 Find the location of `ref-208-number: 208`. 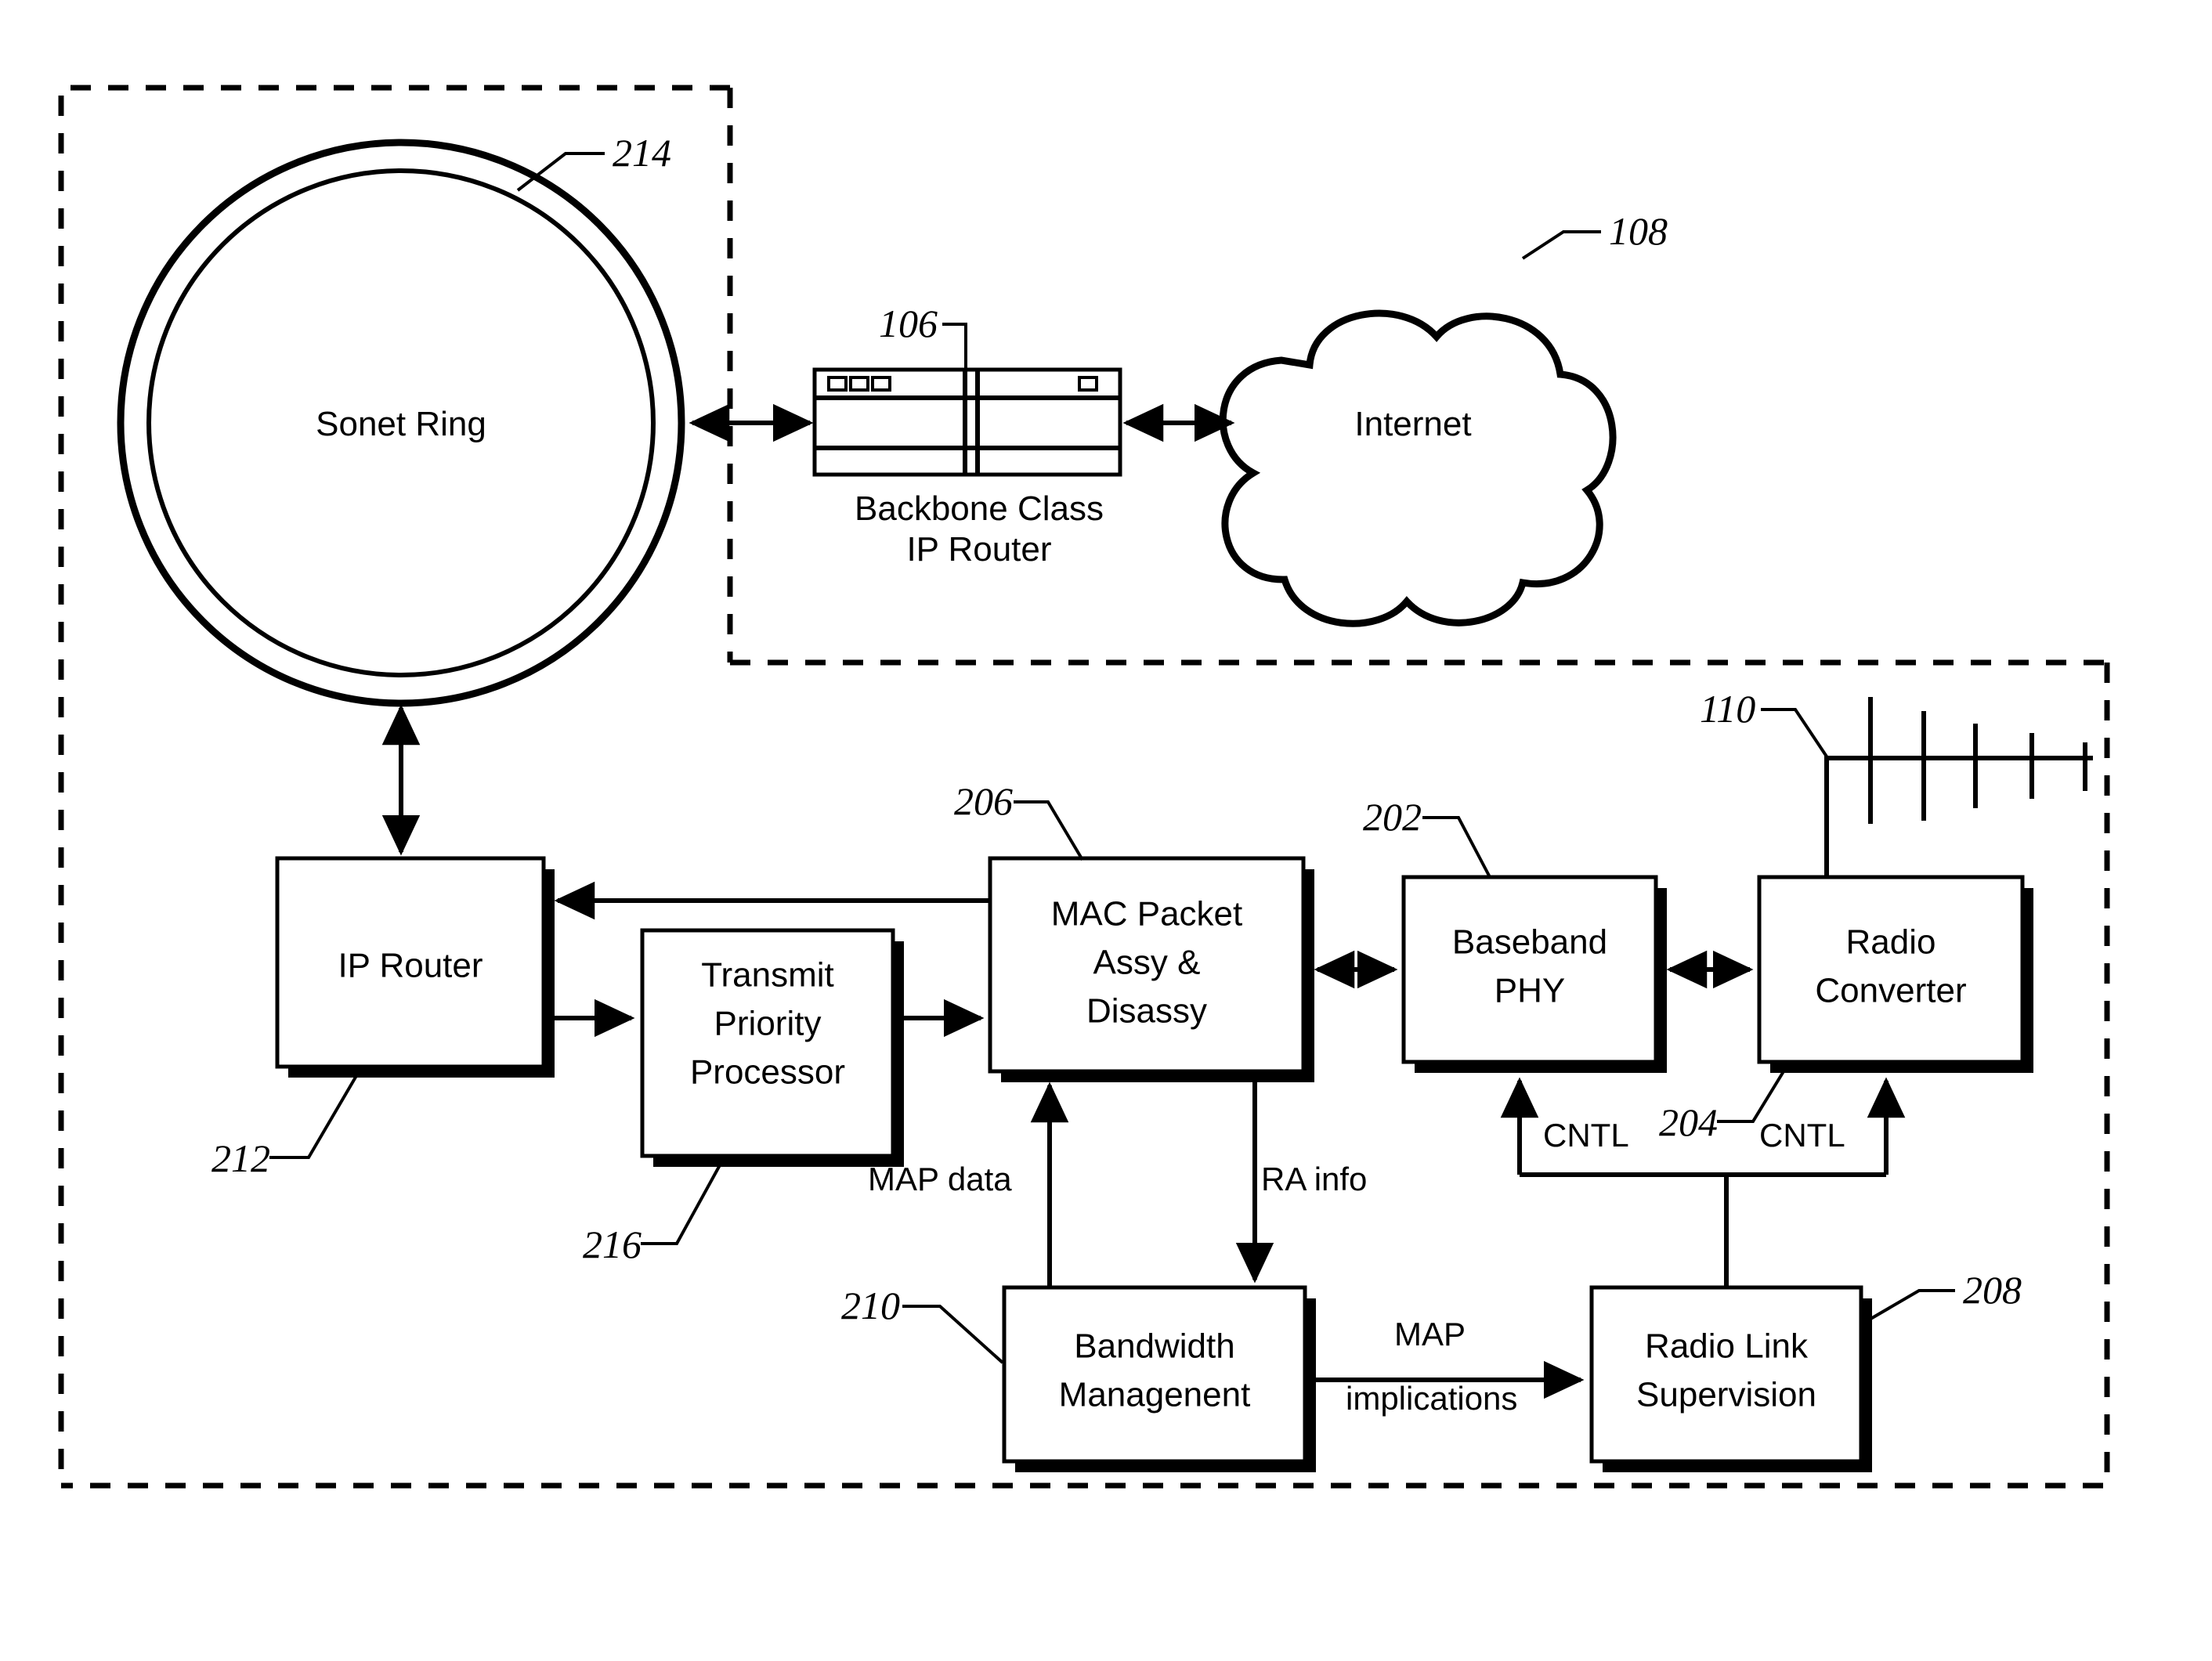

ref-208-number: 208 is located at coordinates (1993, 1290).